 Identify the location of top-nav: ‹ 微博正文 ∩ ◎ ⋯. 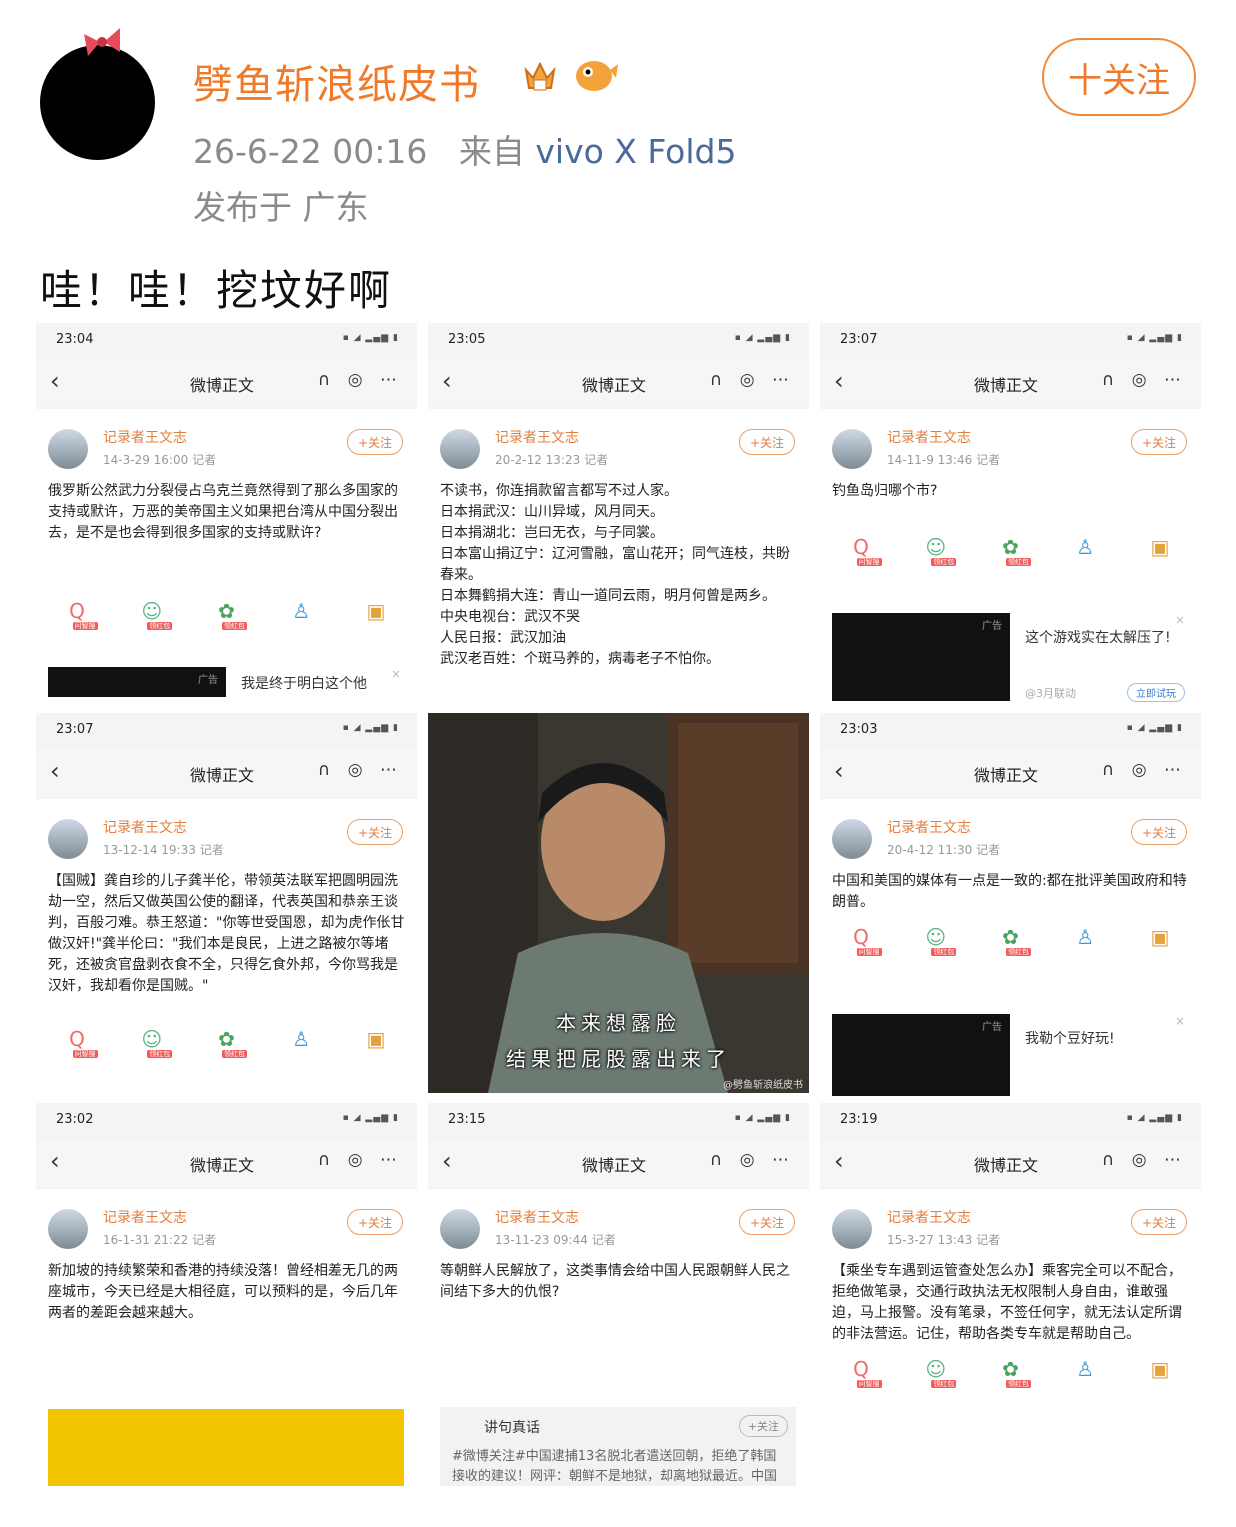
(1010, 1163).